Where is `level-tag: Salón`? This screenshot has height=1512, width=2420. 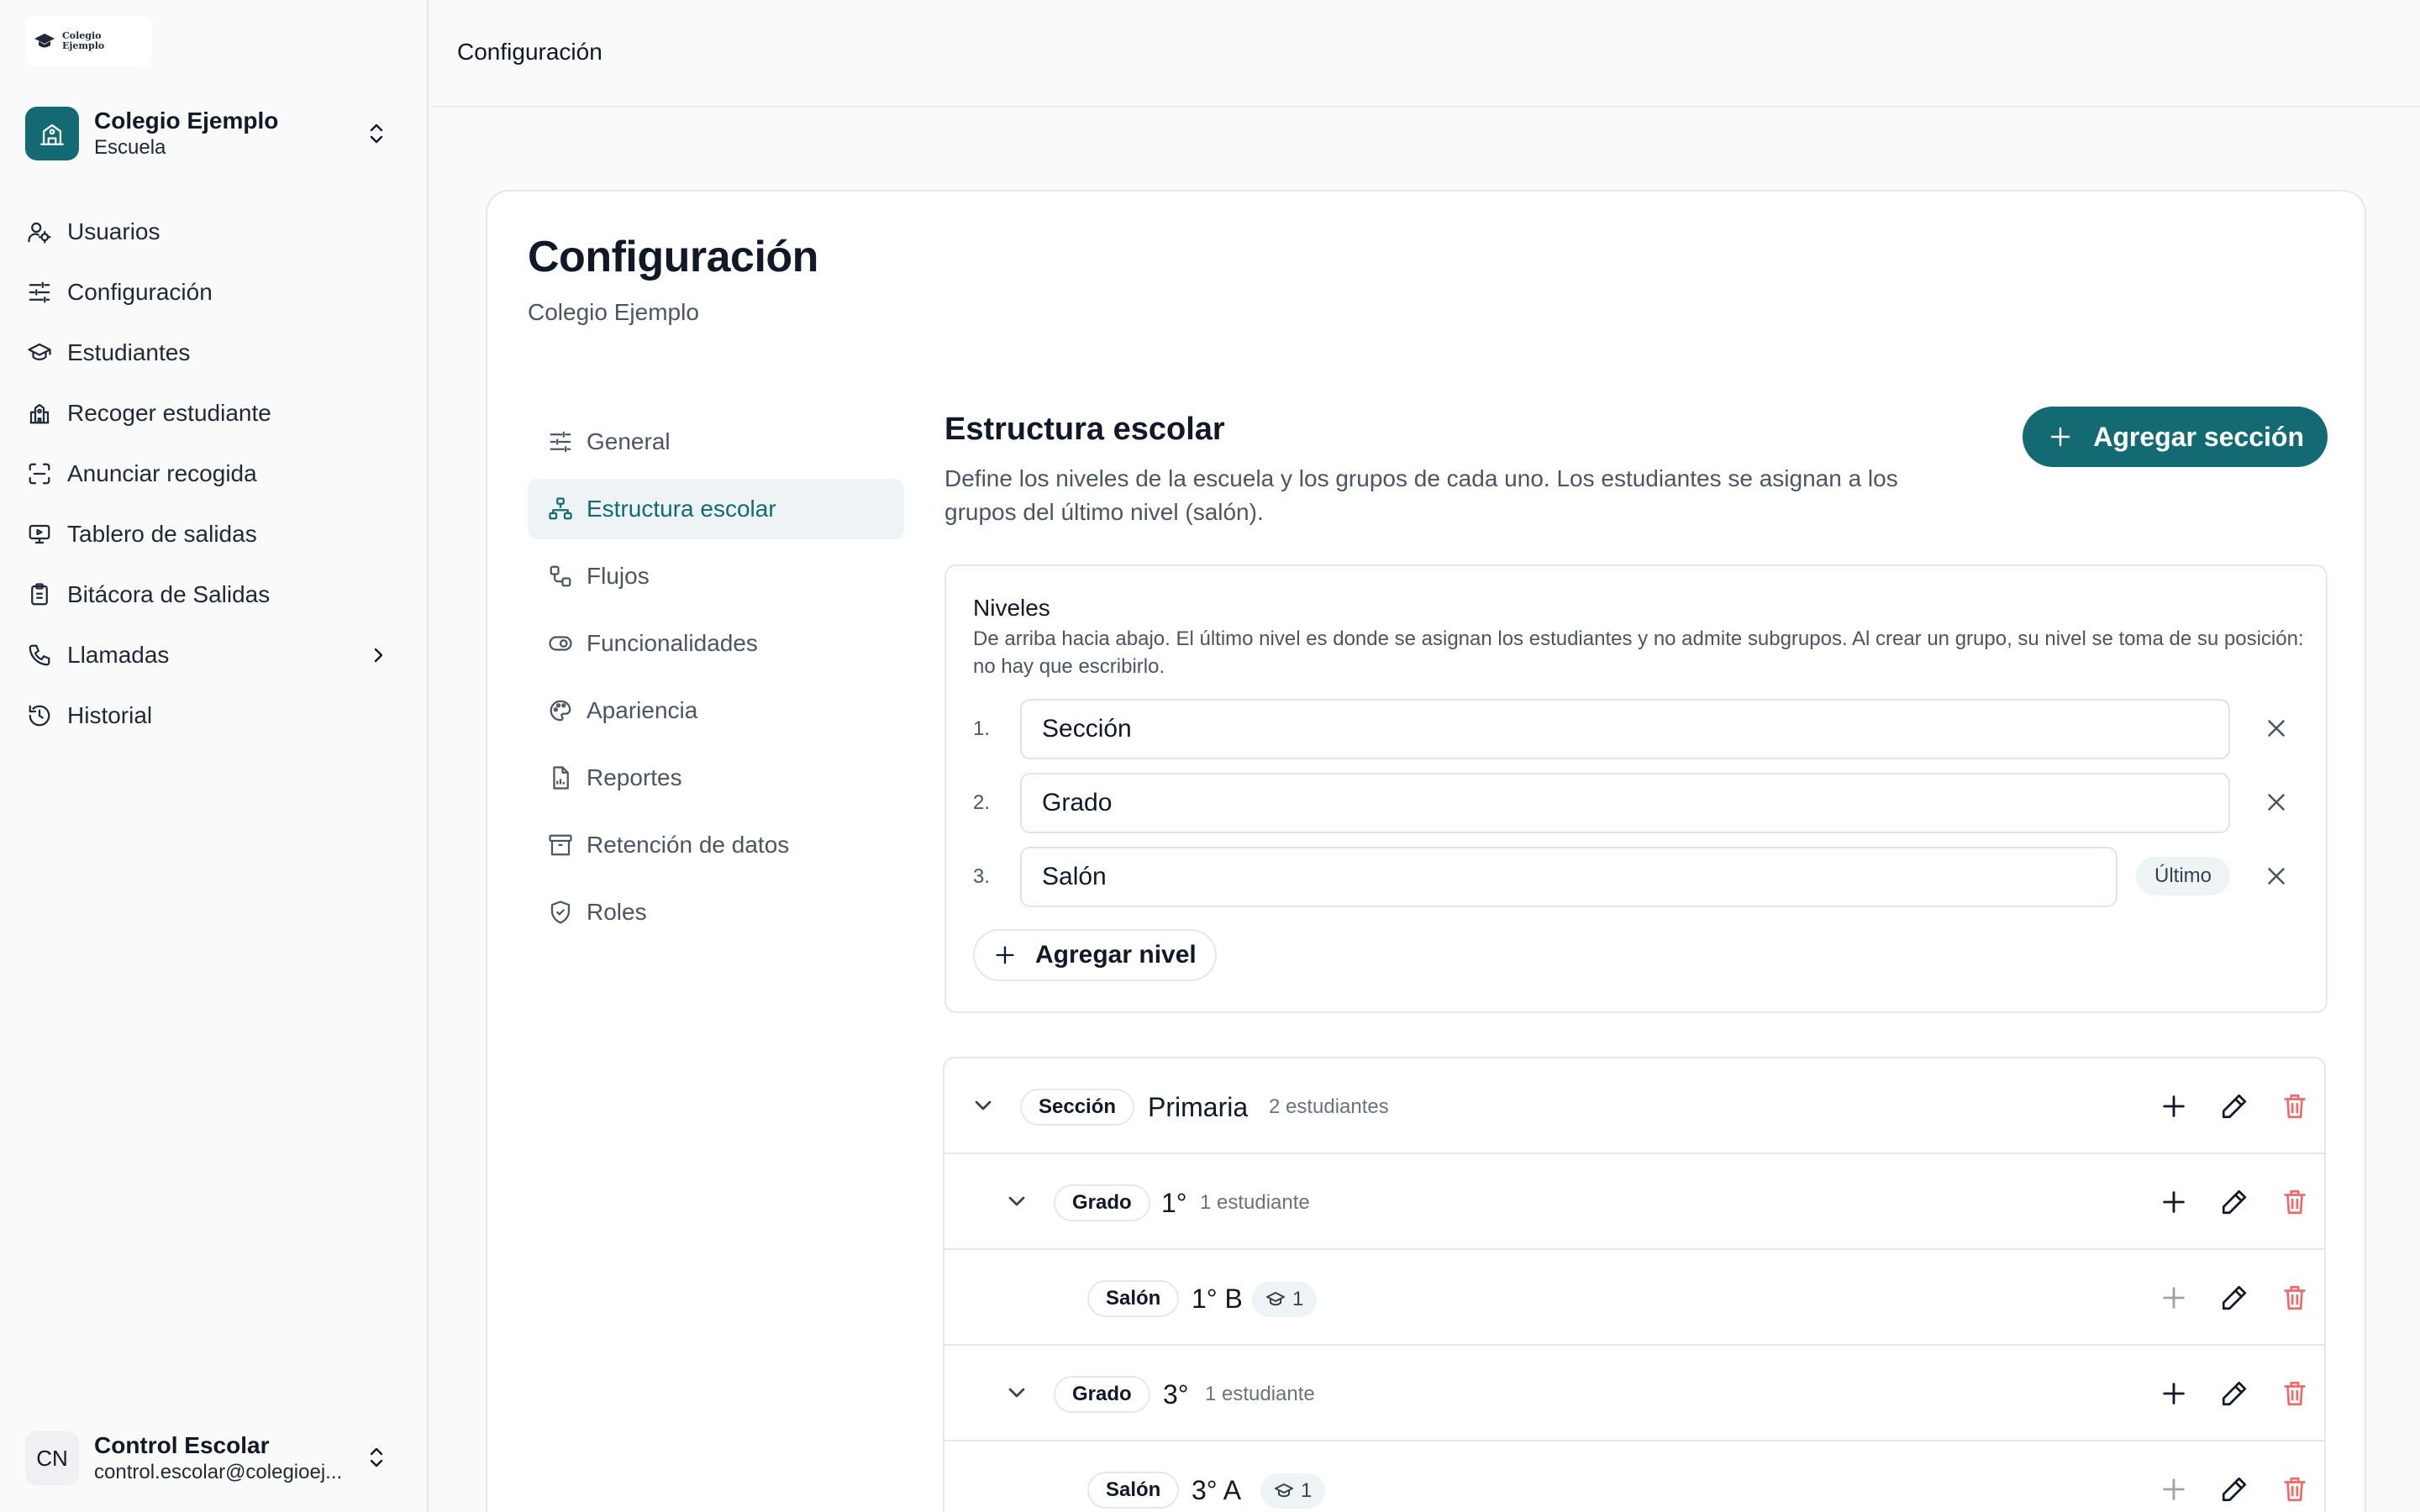 level-tag: Salón is located at coordinates (1134, 1298).